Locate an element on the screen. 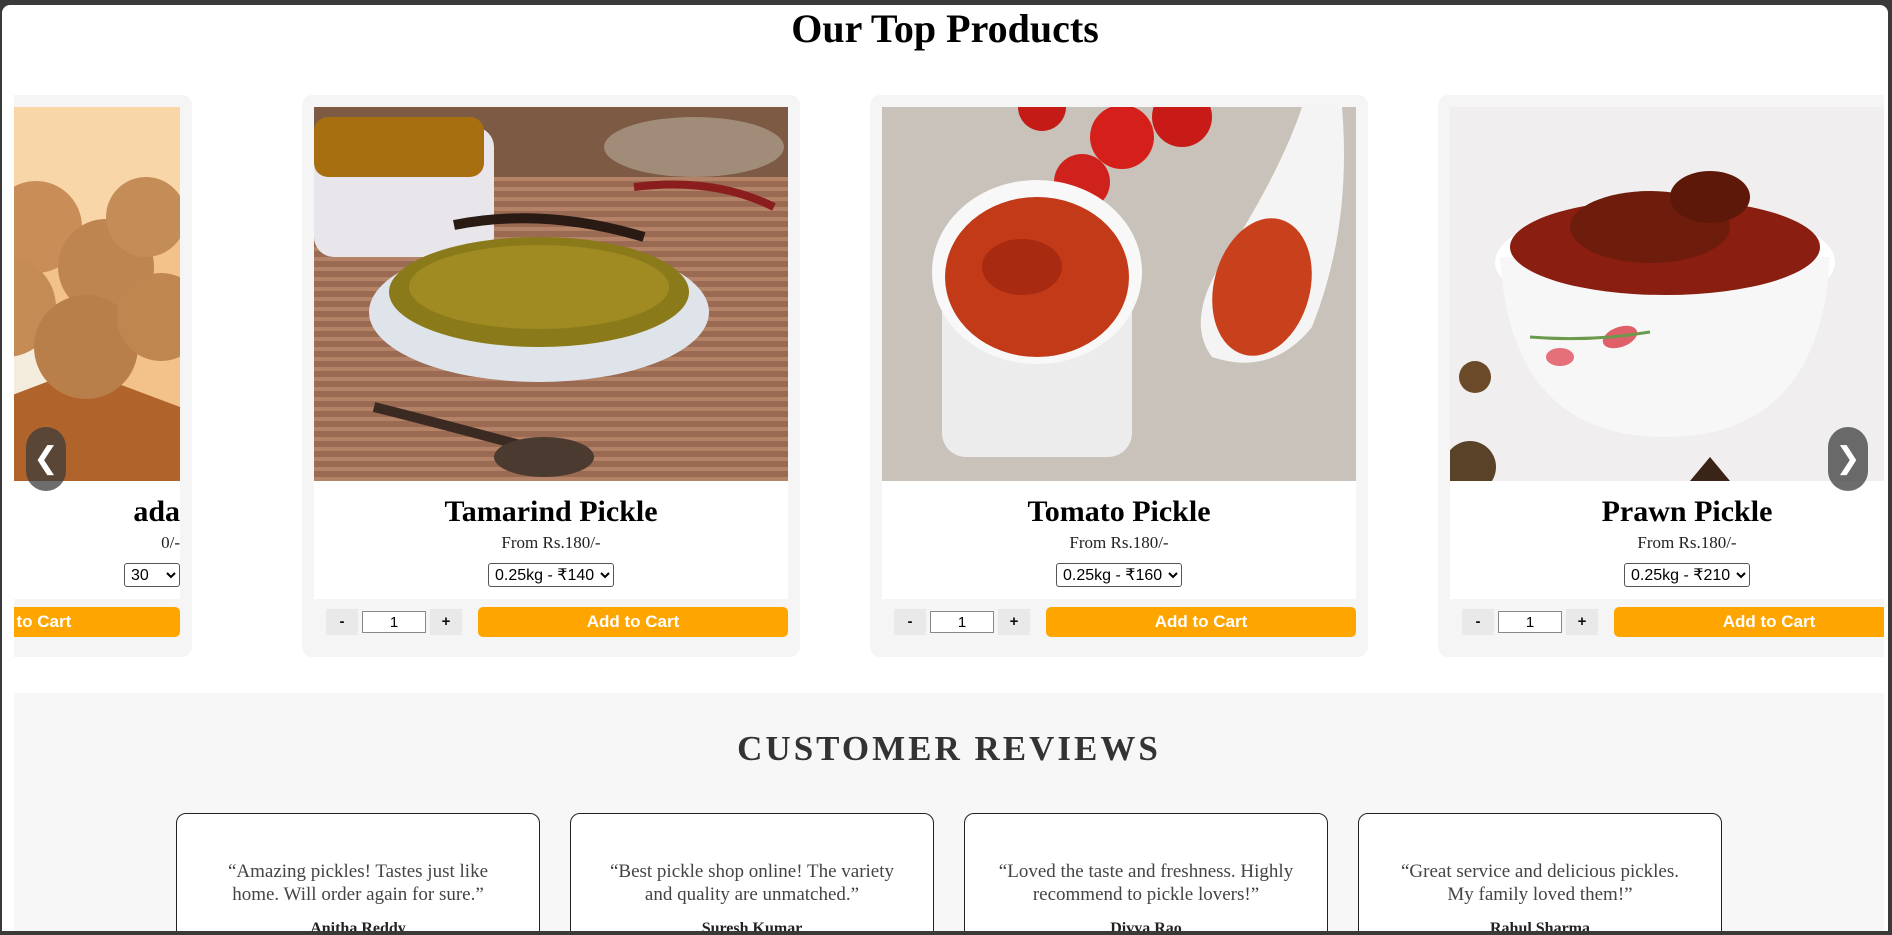 This screenshot has width=1892, height=935. weight-select: 30 is located at coordinates (152, 575).